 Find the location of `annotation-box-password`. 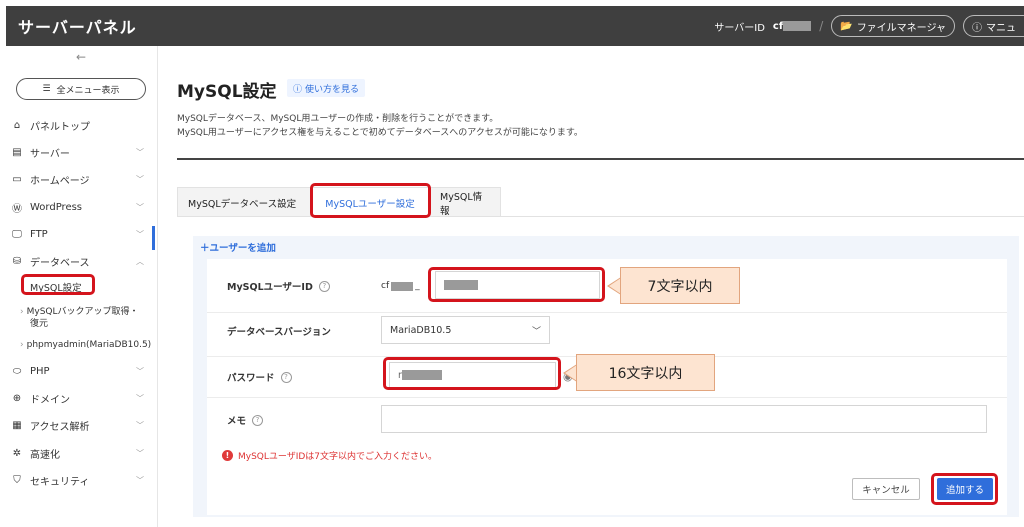

annotation-box-password is located at coordinates (472, 373).